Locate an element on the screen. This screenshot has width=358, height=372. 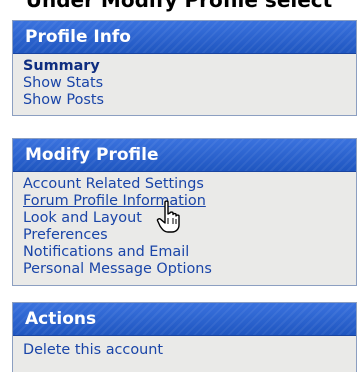
forum-profile-information-link: Forum Profile Information is located at coordinates (189, 201).